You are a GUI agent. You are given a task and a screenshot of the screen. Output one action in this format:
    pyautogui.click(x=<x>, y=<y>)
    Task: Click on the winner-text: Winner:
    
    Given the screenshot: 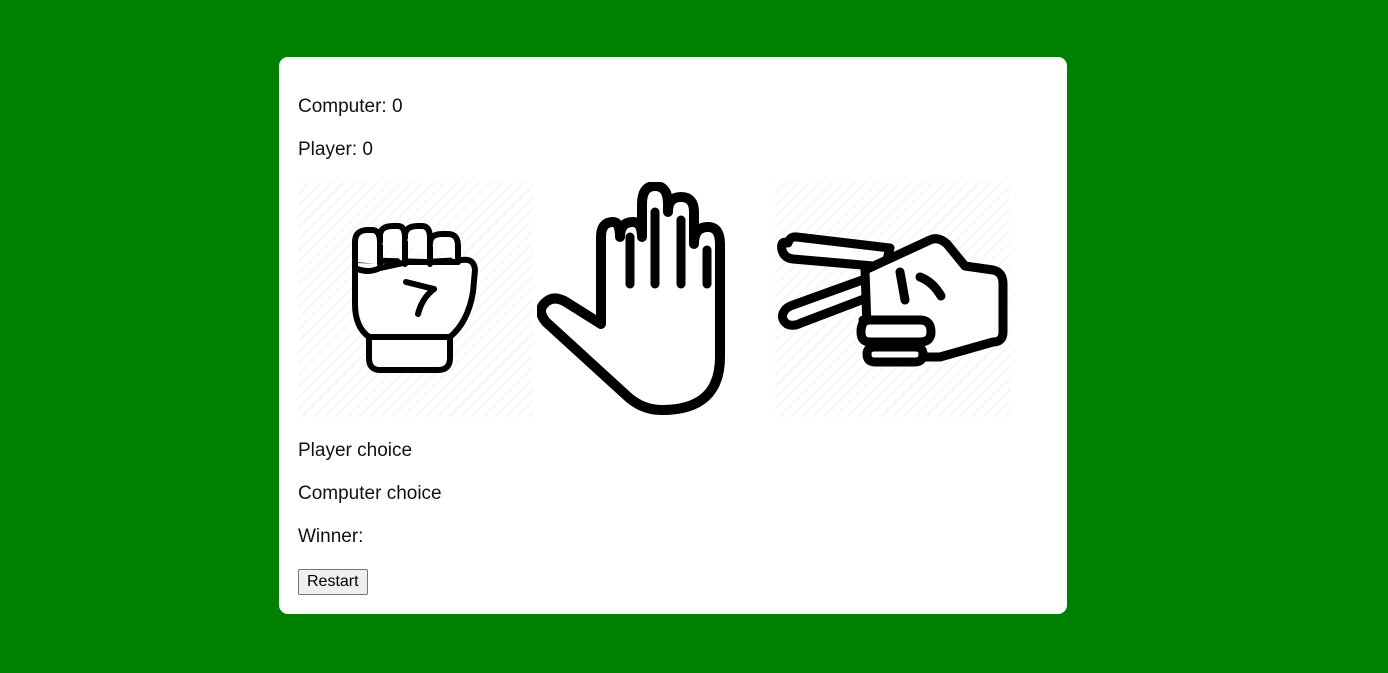 What is the action you would take?
    pyautogui.click(x=331, y=536)
    